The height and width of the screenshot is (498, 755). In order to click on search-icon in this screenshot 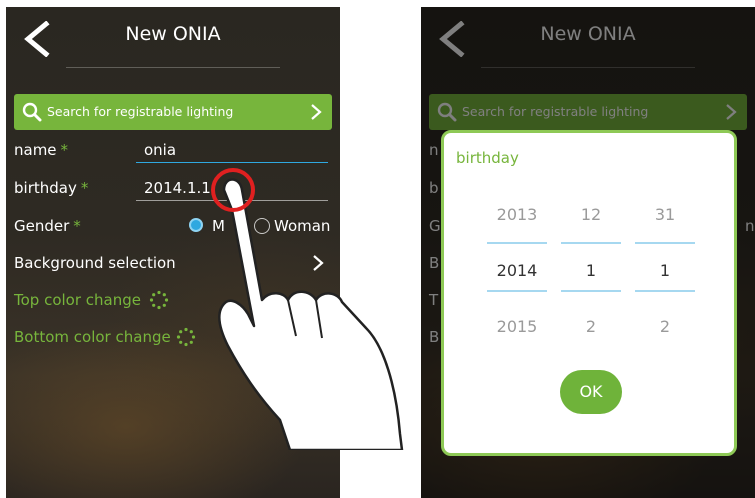, I will do `click(32, 112)`.